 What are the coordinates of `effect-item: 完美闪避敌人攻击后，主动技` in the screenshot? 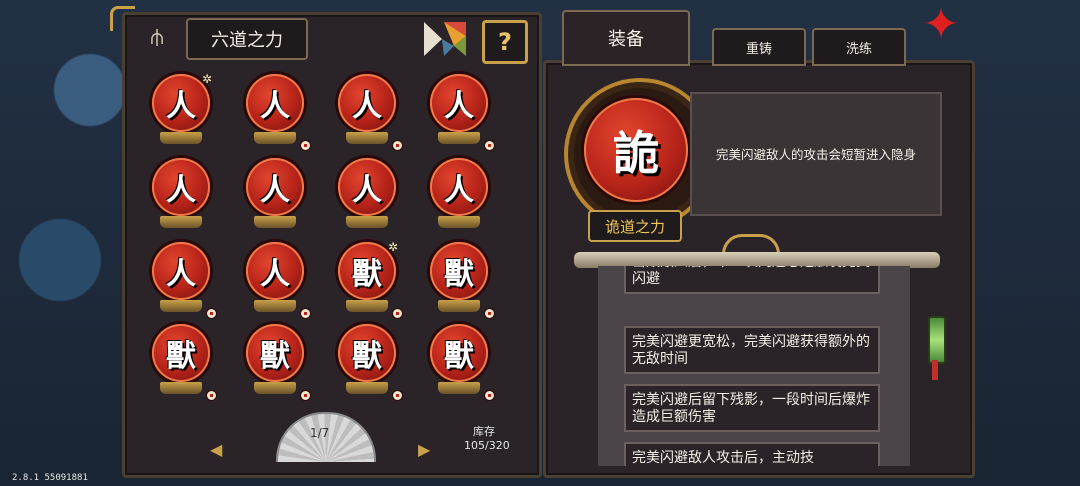 It's located at (752, 454).